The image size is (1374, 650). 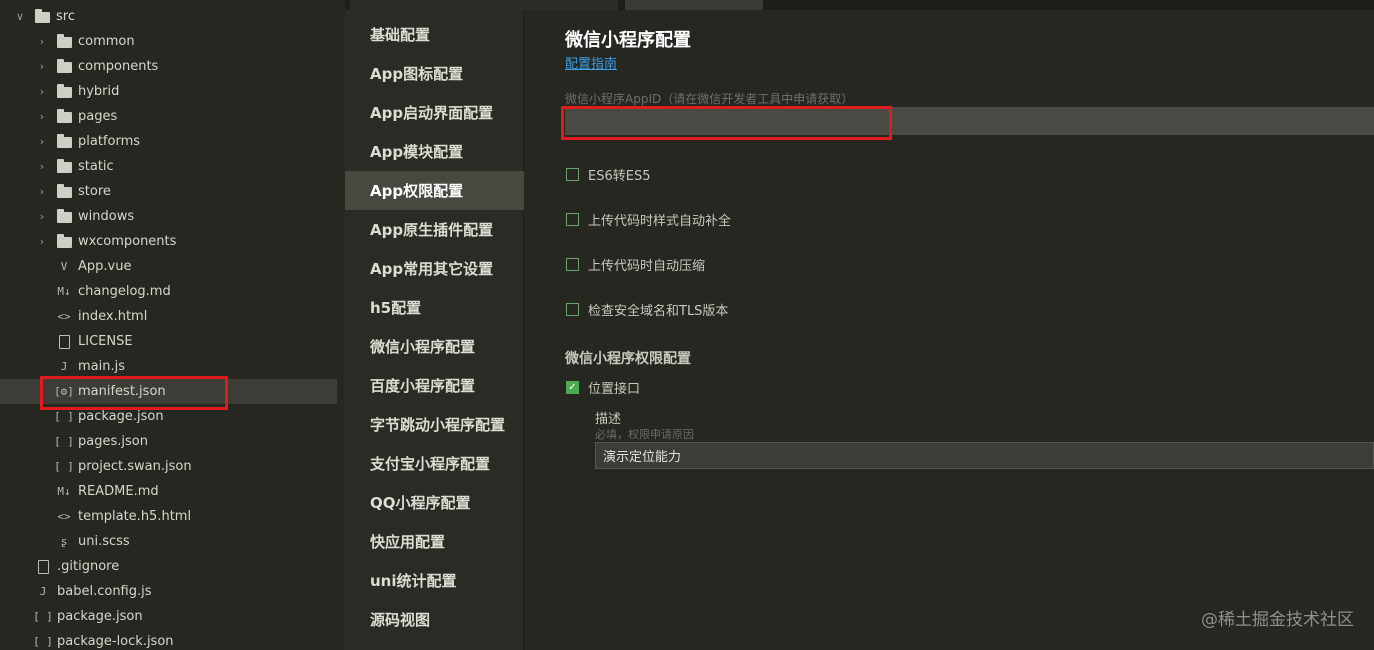 I want to click on location-checkbox: ✓ 位置接口, so click(x=603, y=387).